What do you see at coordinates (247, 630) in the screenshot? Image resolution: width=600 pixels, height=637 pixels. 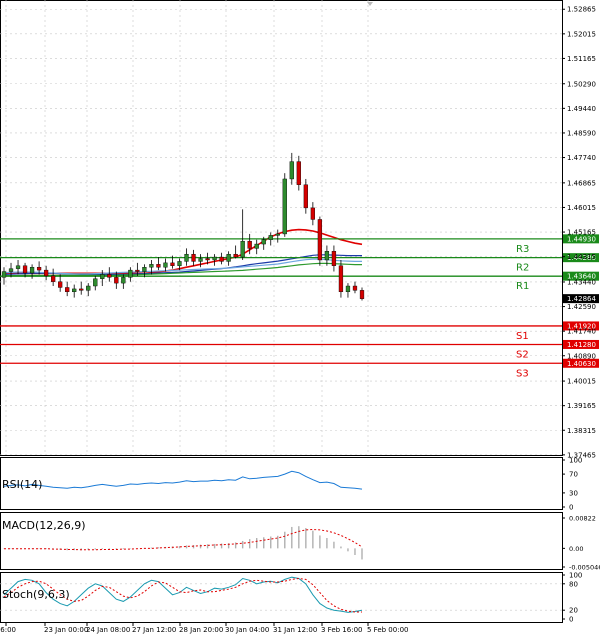 I see `time-tick-label: 30 Jan 04:00` at bounding box center [247, 630].